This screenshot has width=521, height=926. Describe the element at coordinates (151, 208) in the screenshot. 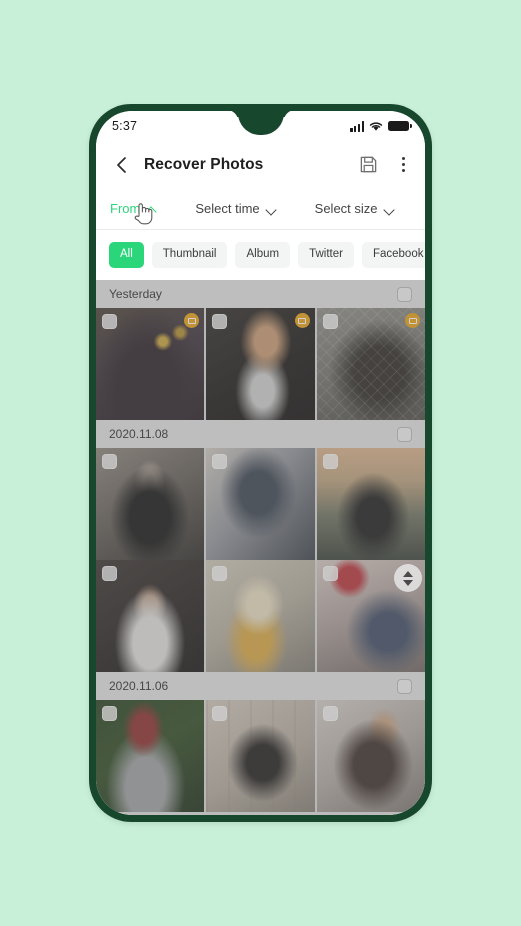

I see `chevron-up-icon` at that location.